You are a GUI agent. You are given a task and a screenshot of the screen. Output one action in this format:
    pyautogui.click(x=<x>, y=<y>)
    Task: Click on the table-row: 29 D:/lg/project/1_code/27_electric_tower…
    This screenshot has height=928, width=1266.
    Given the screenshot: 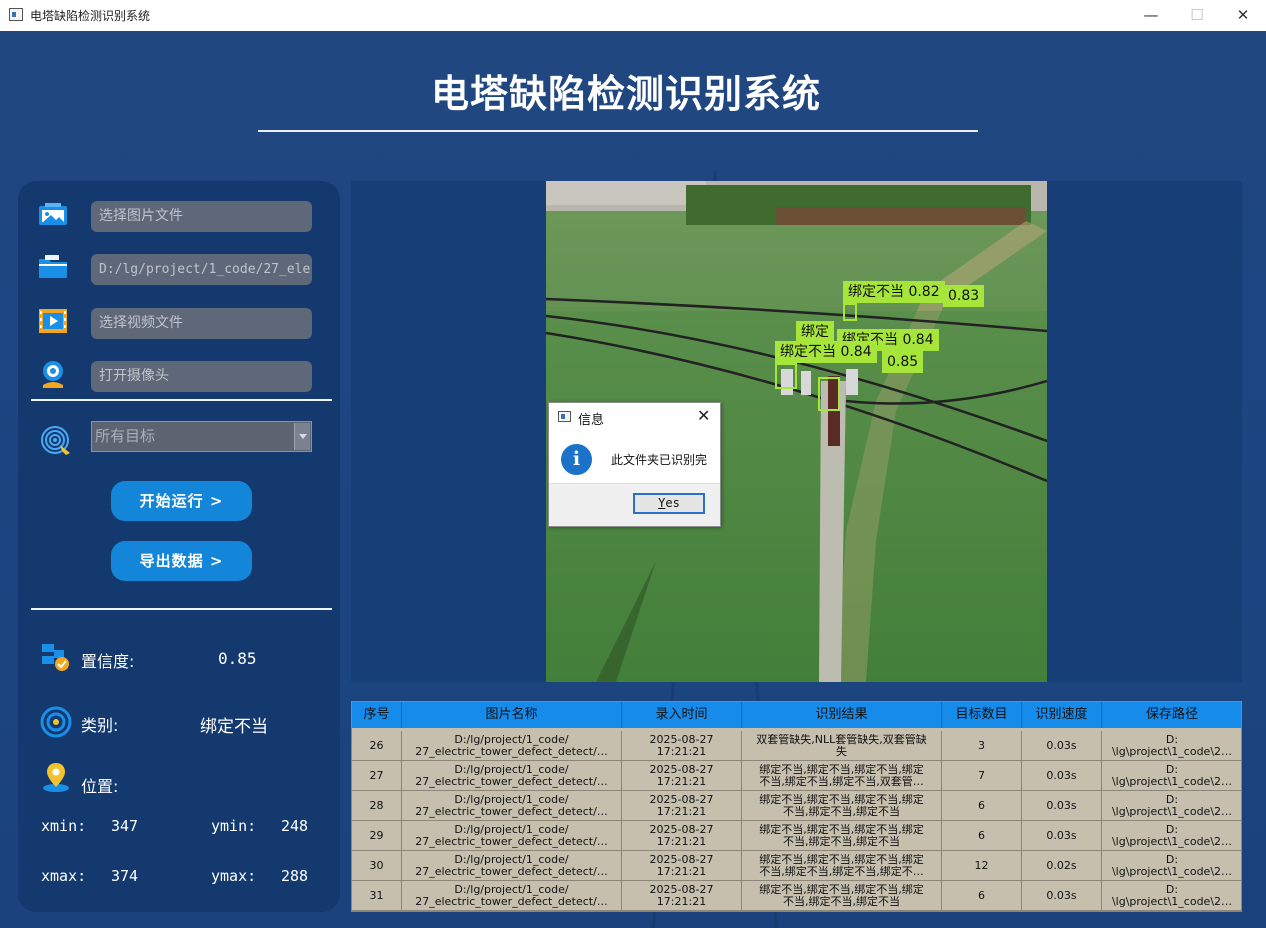 What is the action you would take?
    pyautogui.click(x=796, y=836)
    